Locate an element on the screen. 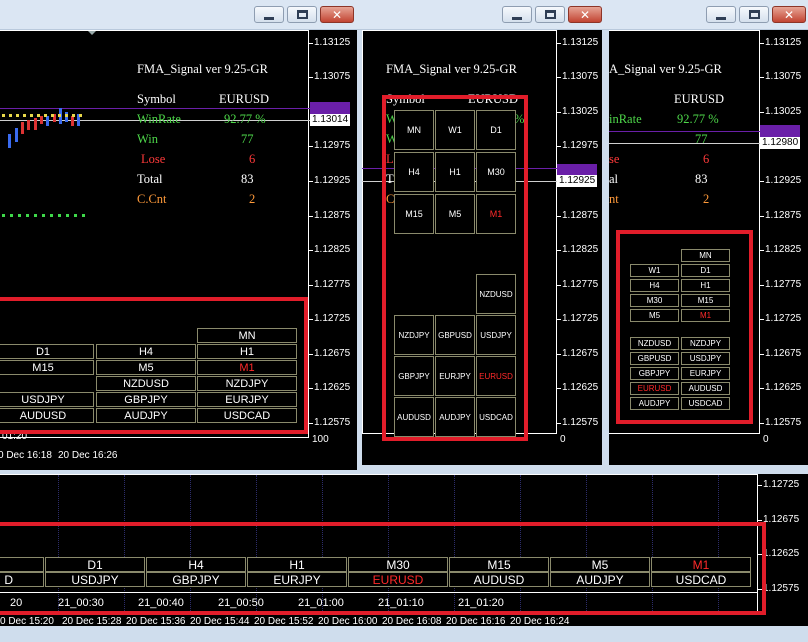 This screenshot has height=642, width=808. bid-price-tag: 1.12925 is located at coordinates (577, 181).